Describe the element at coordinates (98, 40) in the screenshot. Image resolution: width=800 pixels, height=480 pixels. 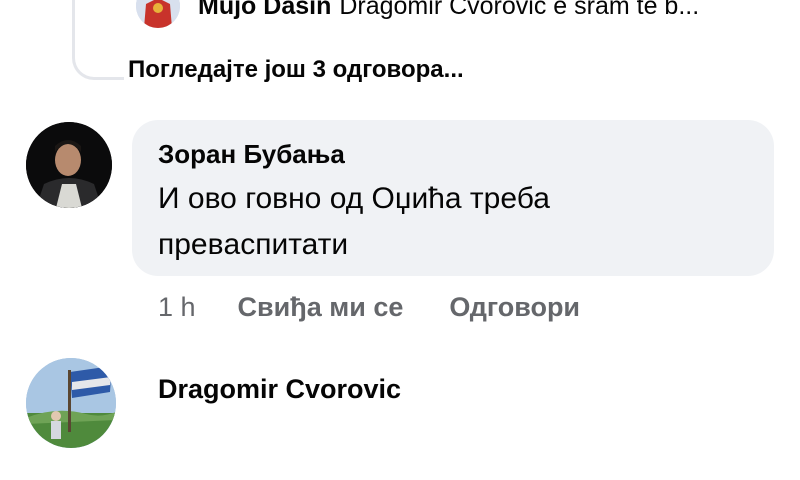
I see `thread-connector-line` at that location.